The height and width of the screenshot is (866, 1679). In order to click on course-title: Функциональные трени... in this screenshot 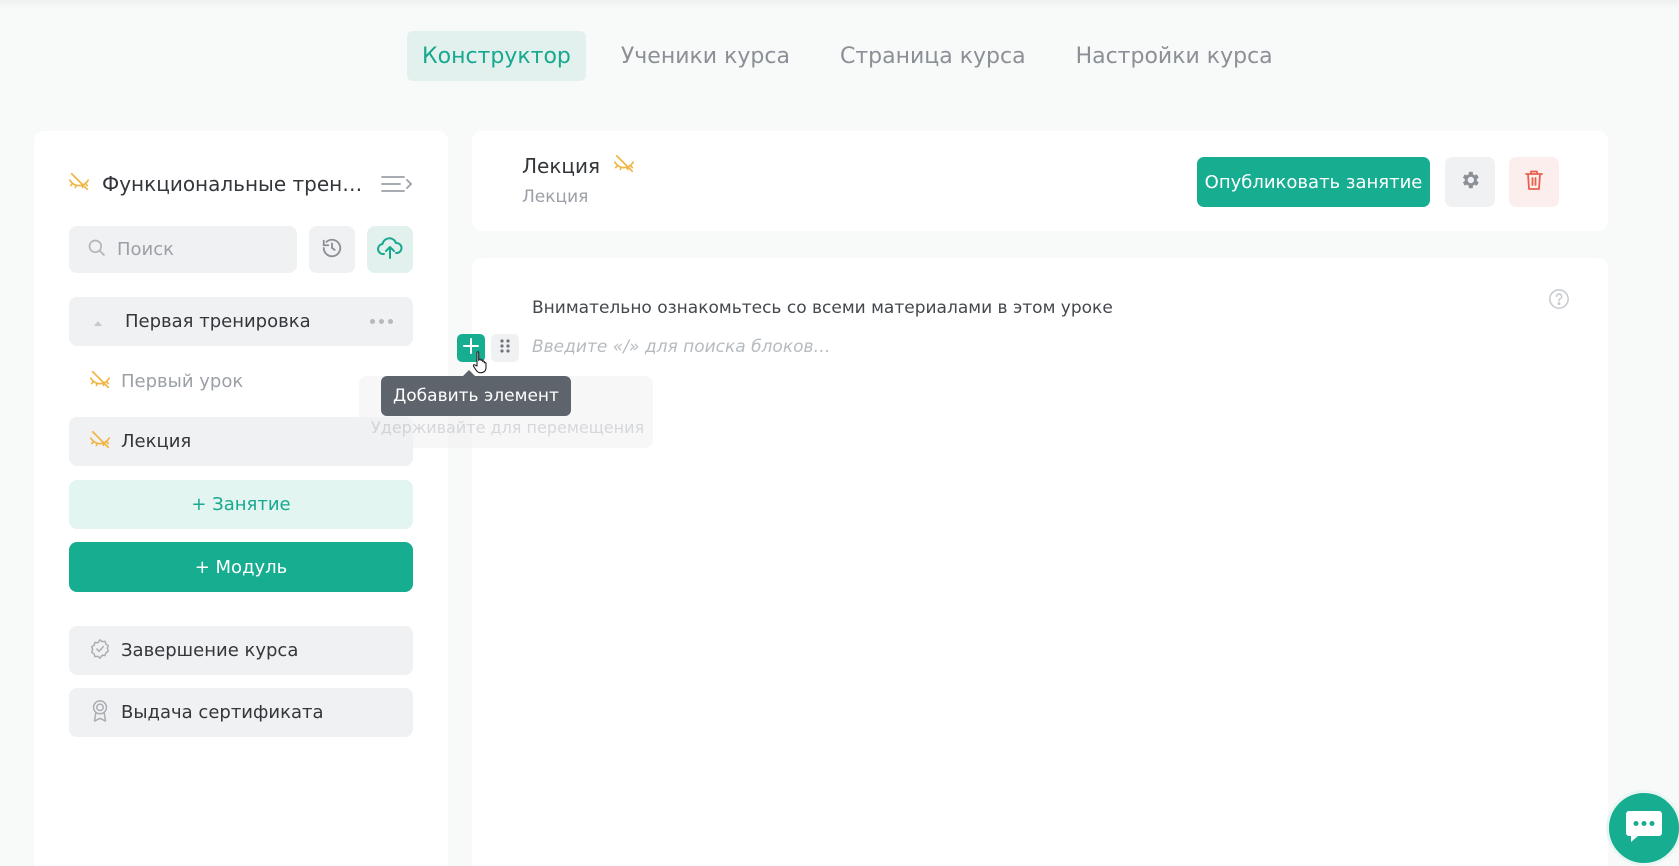, I will do `click(237, 184)`.